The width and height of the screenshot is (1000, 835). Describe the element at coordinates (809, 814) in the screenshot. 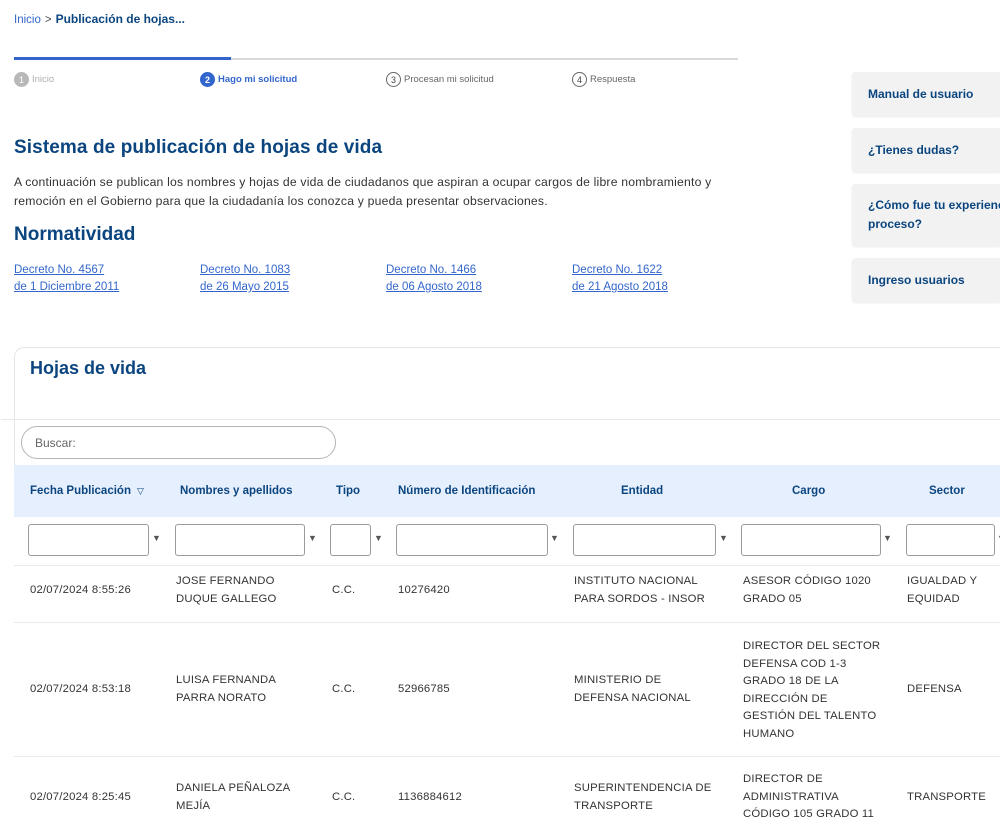

I see `cell-line: CÓDIGO 105 GRADO 11` at that location.